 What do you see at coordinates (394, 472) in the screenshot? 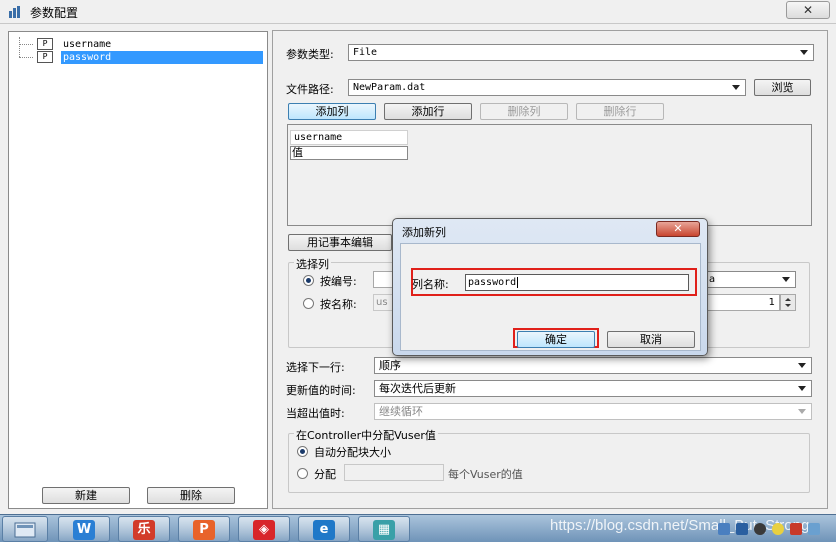
I see `allocate-input` at bounding box center [394, 472].